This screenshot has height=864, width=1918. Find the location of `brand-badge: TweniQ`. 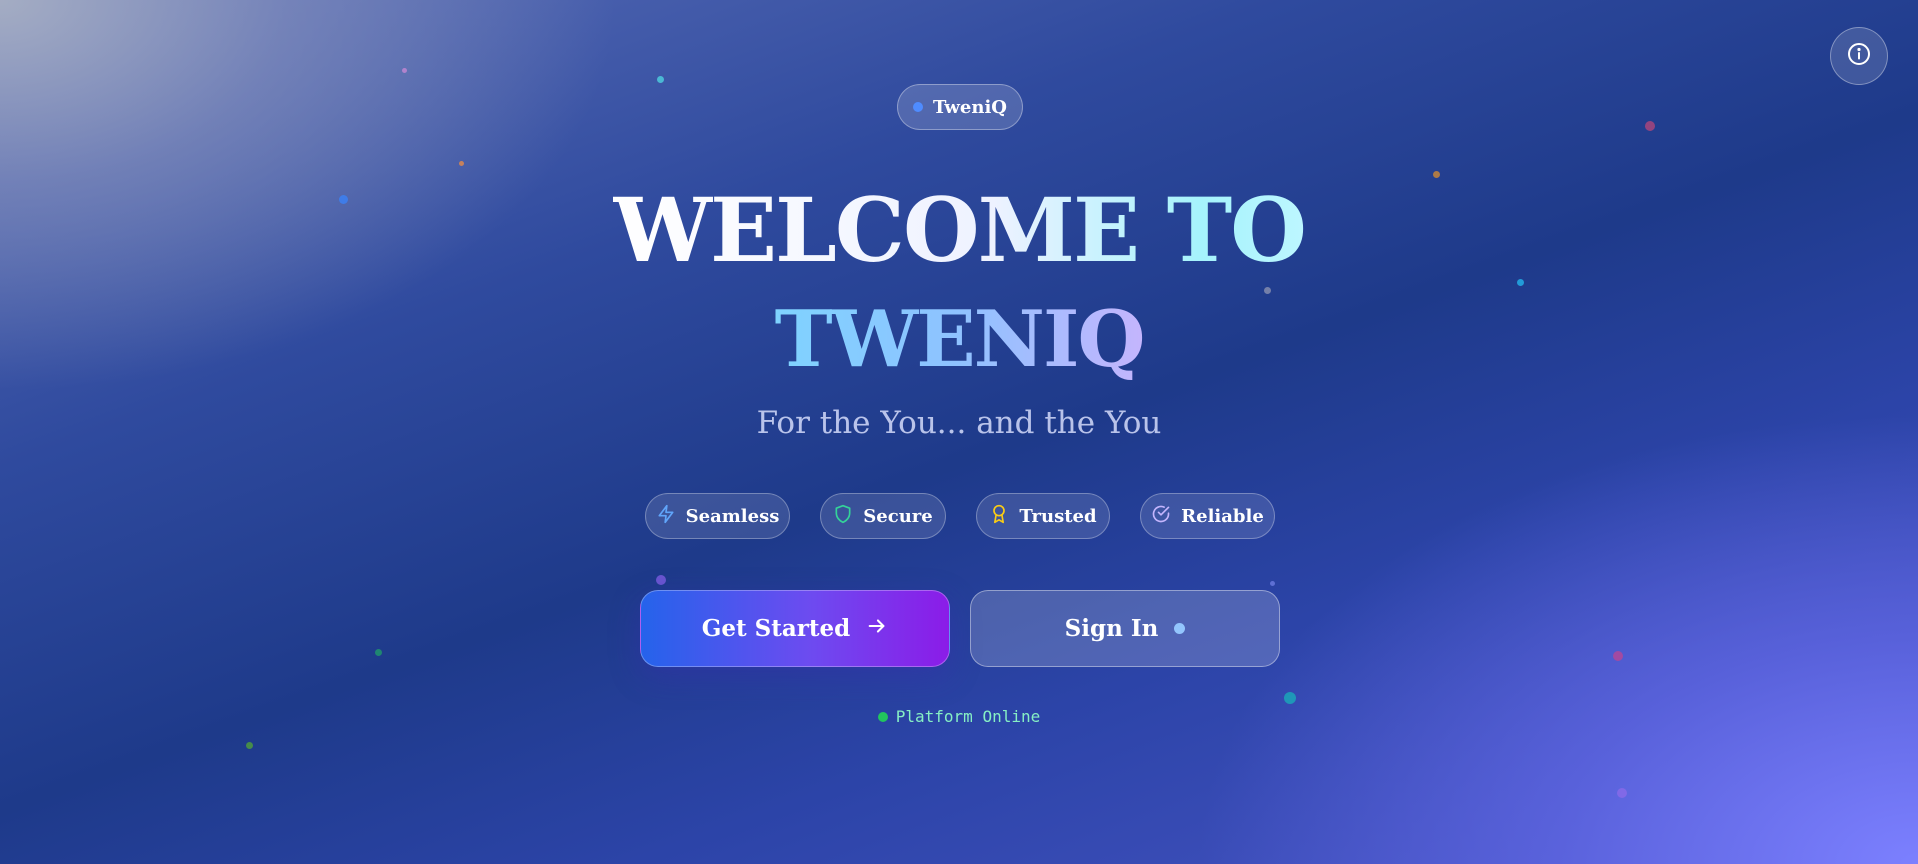

brand-badge: TweniQ is located at coordinates (960, 107).